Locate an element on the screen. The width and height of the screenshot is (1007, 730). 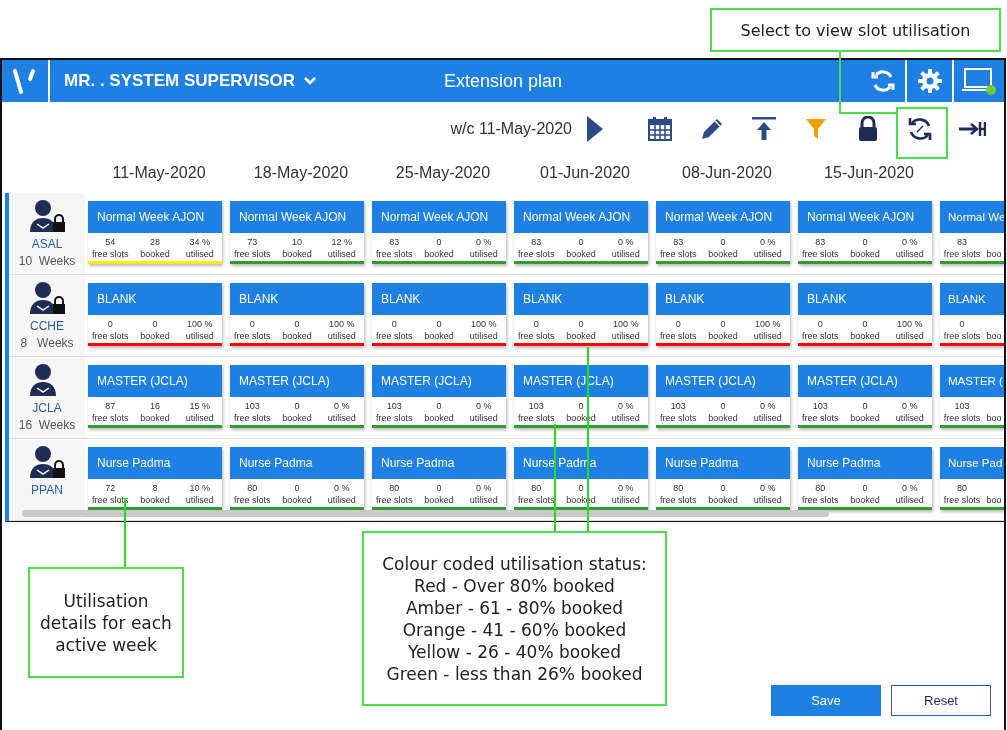
week-date: 18-May-2020 is located at coordinates (301, 173).